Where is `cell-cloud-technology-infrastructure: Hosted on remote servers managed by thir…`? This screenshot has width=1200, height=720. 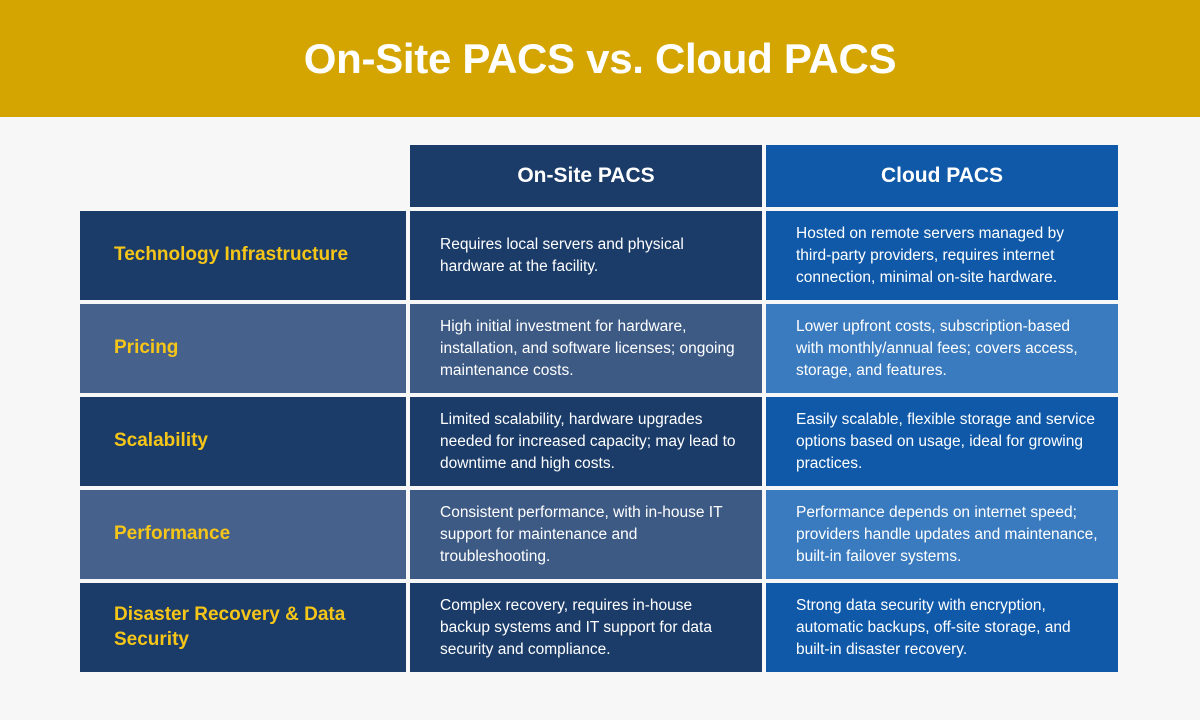
cell-cloud-technology-infrastructure: Hosted on remote servers managed by thir… is located at coordinates (942, 255).